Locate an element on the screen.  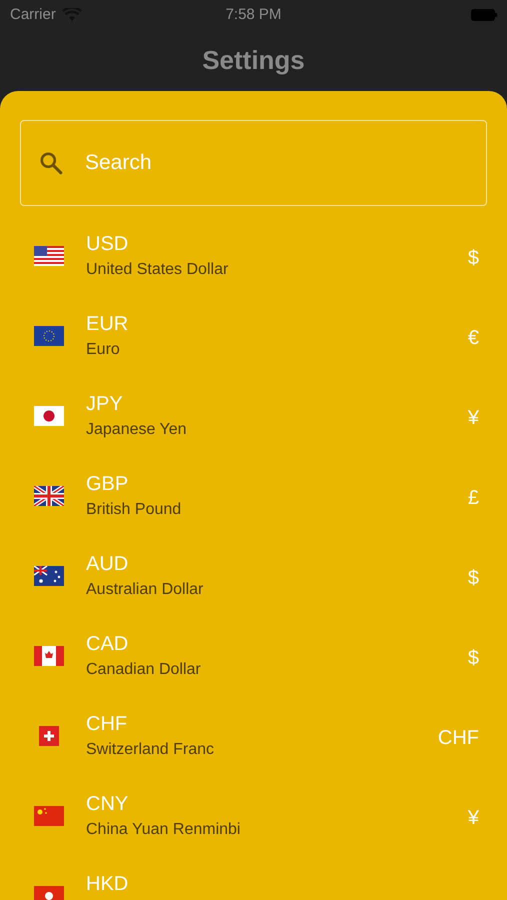
currency-code: AUD is located at coordinates (107, 564).